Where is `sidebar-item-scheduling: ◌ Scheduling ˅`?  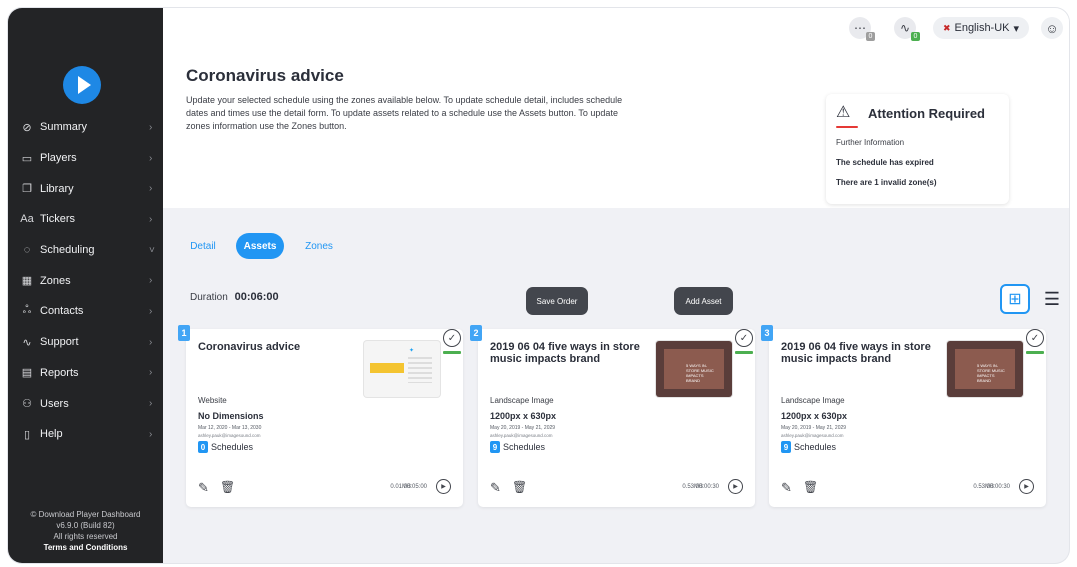 sidebar-item-scheduling: ◌ Scheduling ˅ is located at coordinates (85, 250).